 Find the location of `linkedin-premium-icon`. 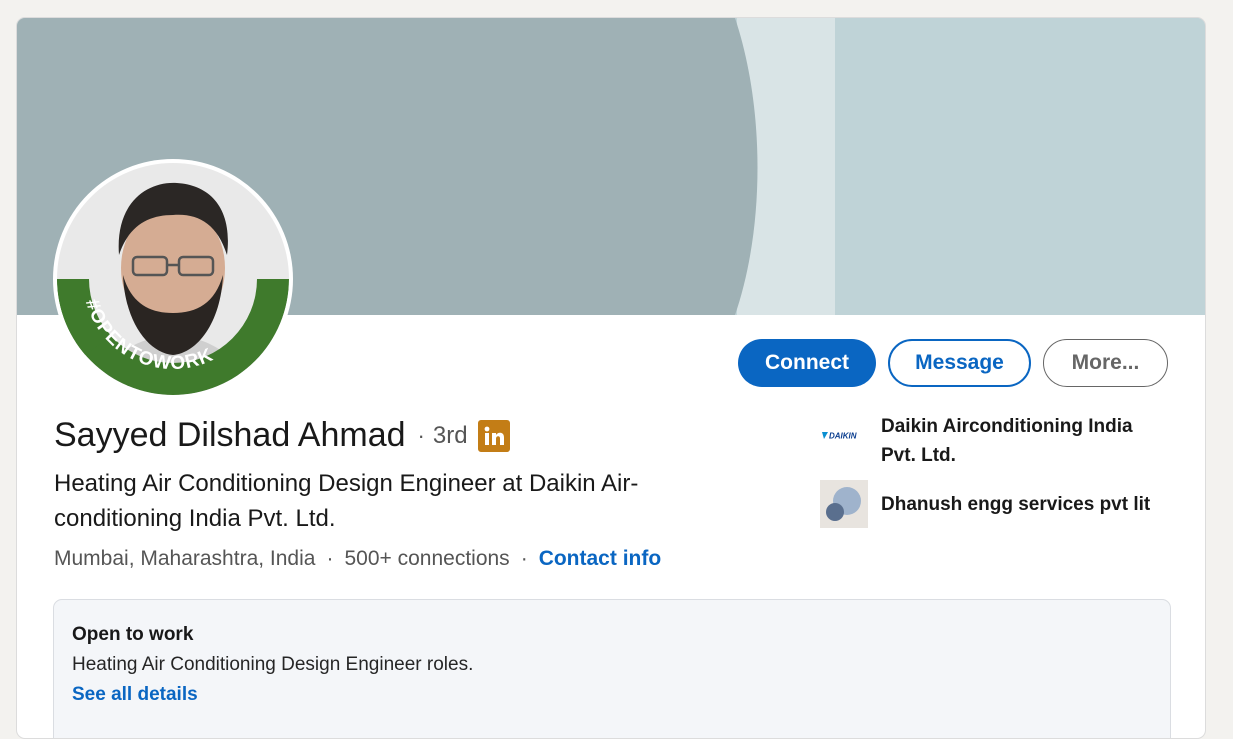

linkedin-premium-icon is located at coordinates (493, 435).